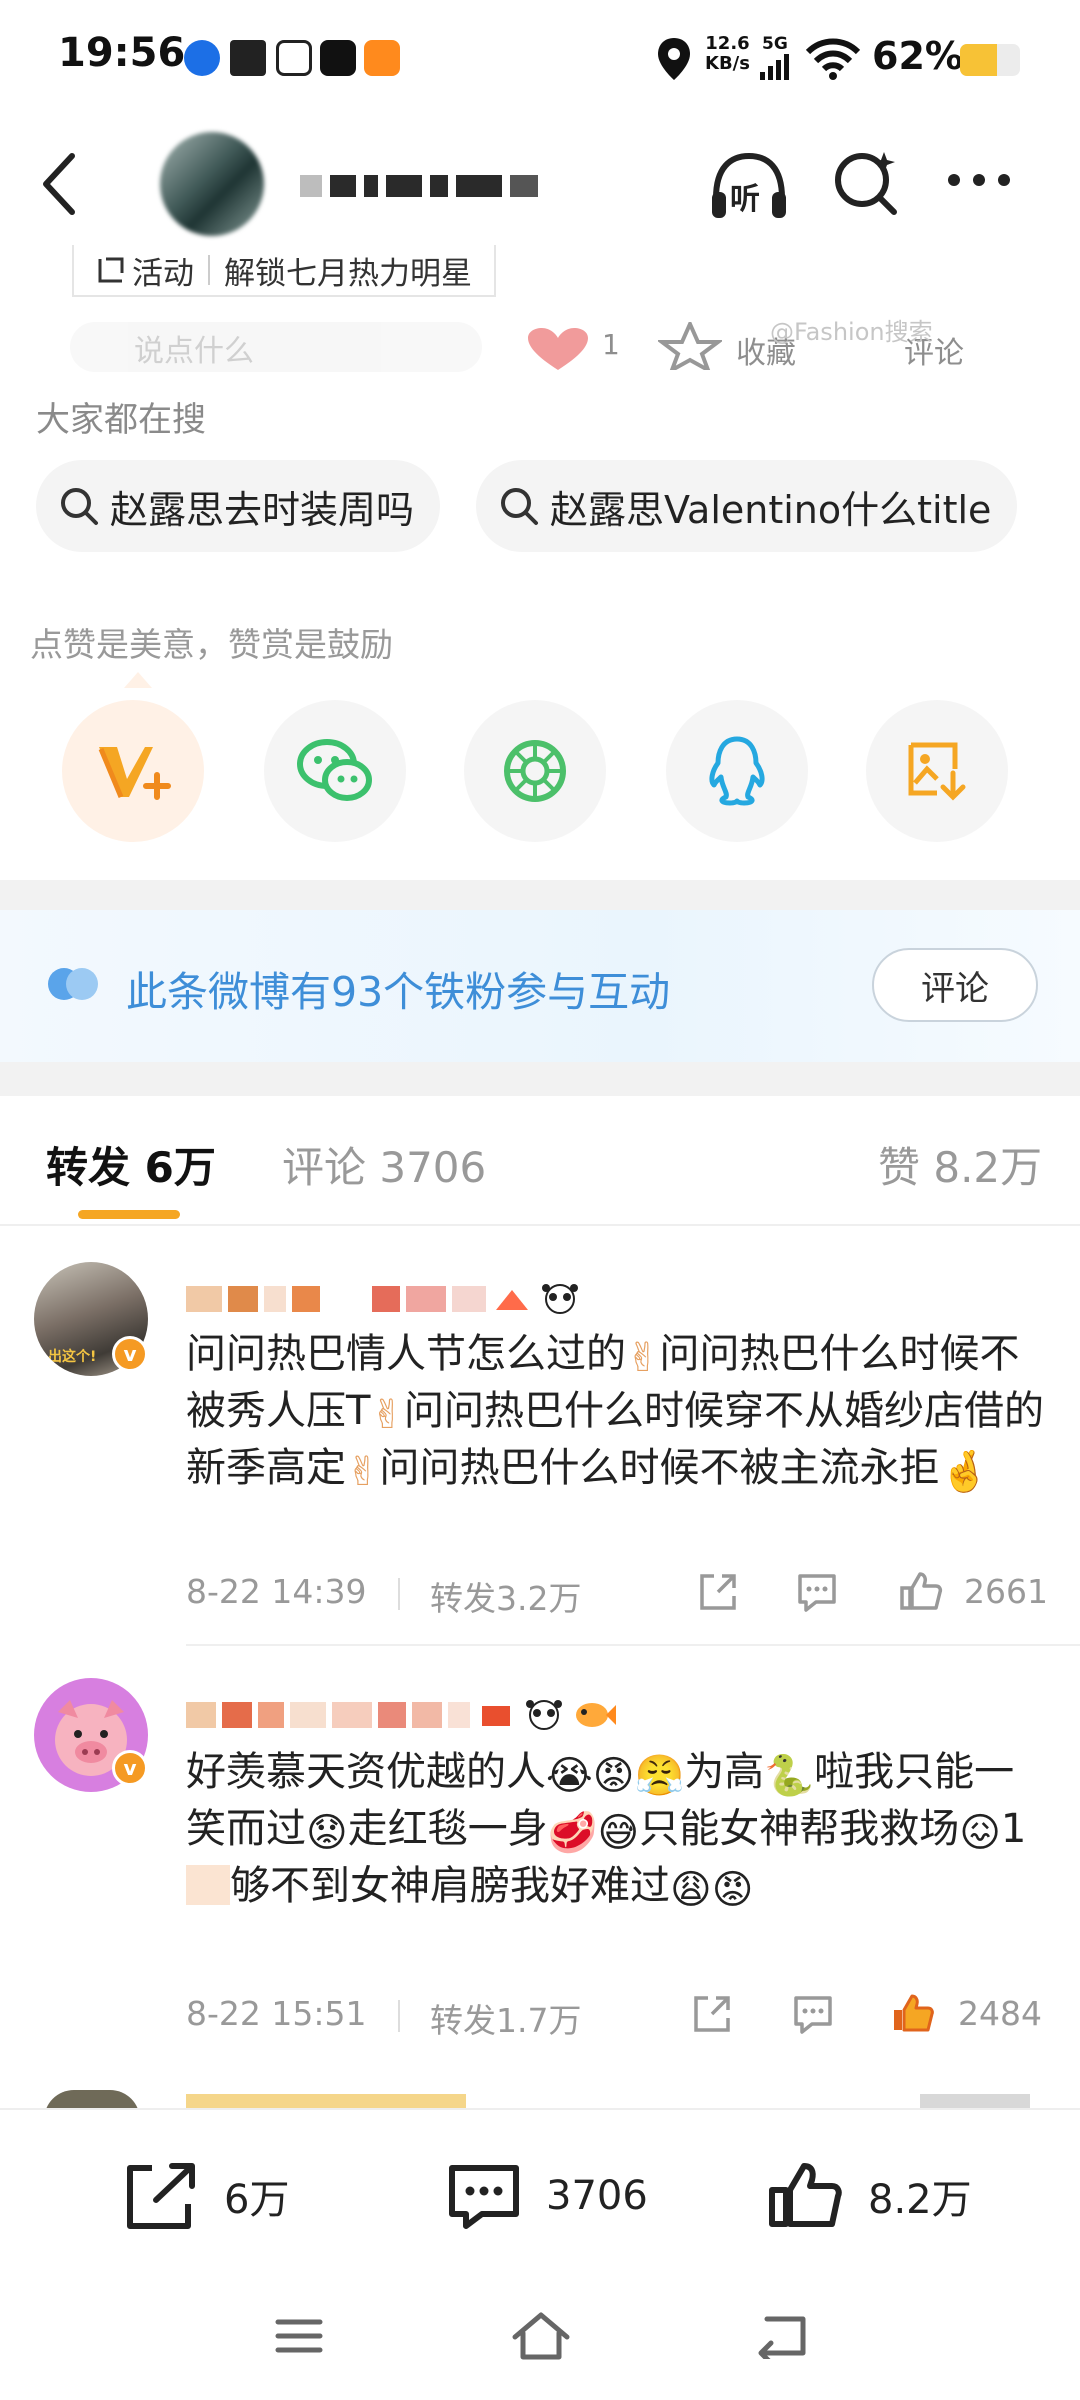 The height and width of the screenshot is (2400, 1080). What do you see at coordinates (869, 2196) in the screenshot?
I see `bottom-like-button: 8.2万` at bounding box center [869, 2196].